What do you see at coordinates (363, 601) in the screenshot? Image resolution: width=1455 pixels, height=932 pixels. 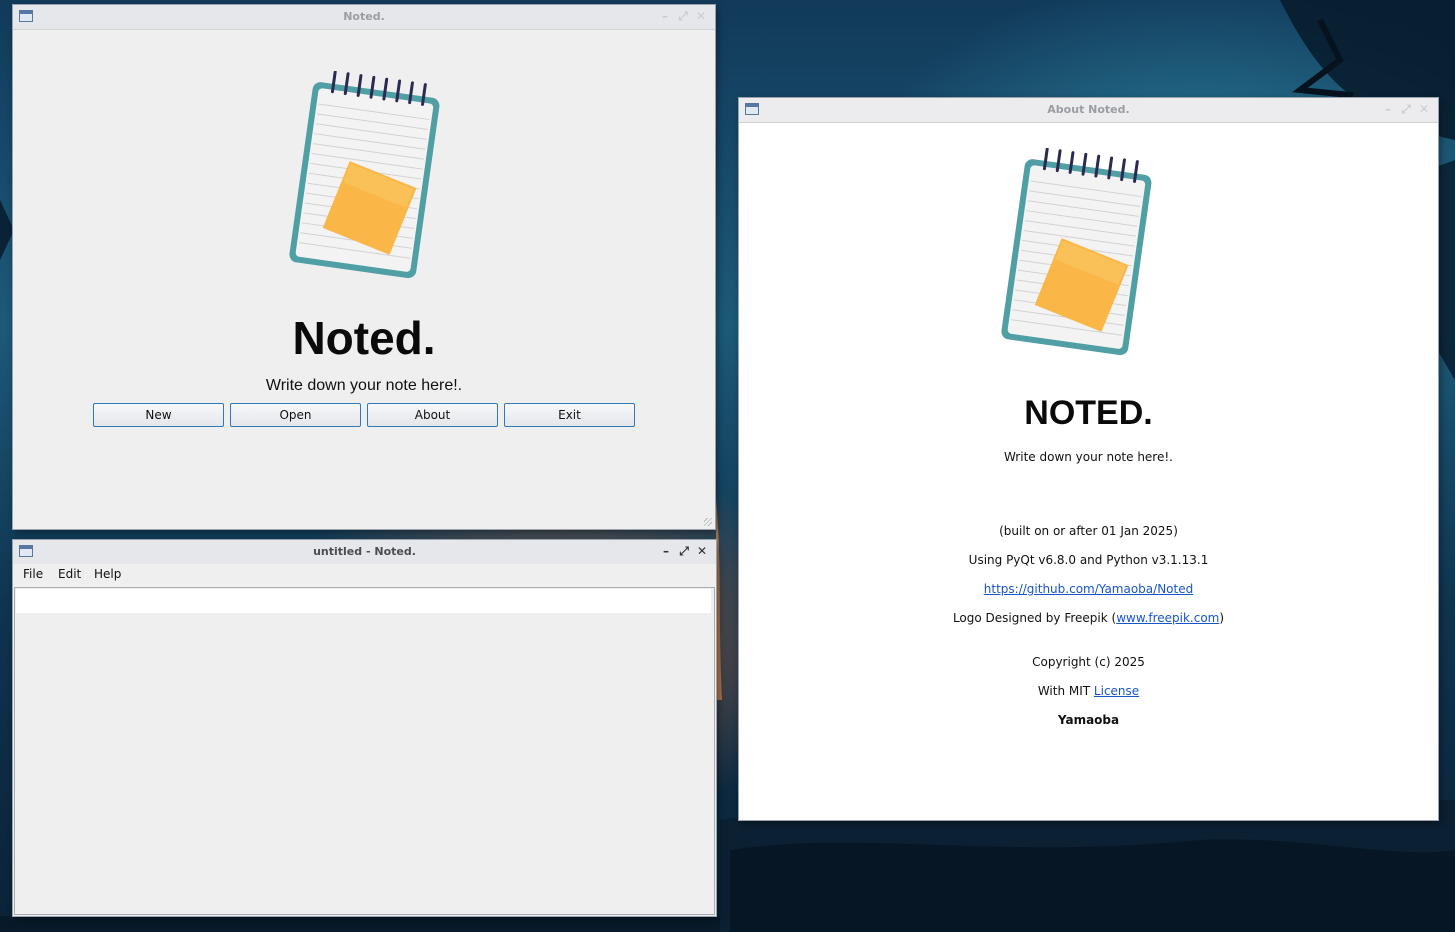 I see `current-line` at bounding box center [363, 601].